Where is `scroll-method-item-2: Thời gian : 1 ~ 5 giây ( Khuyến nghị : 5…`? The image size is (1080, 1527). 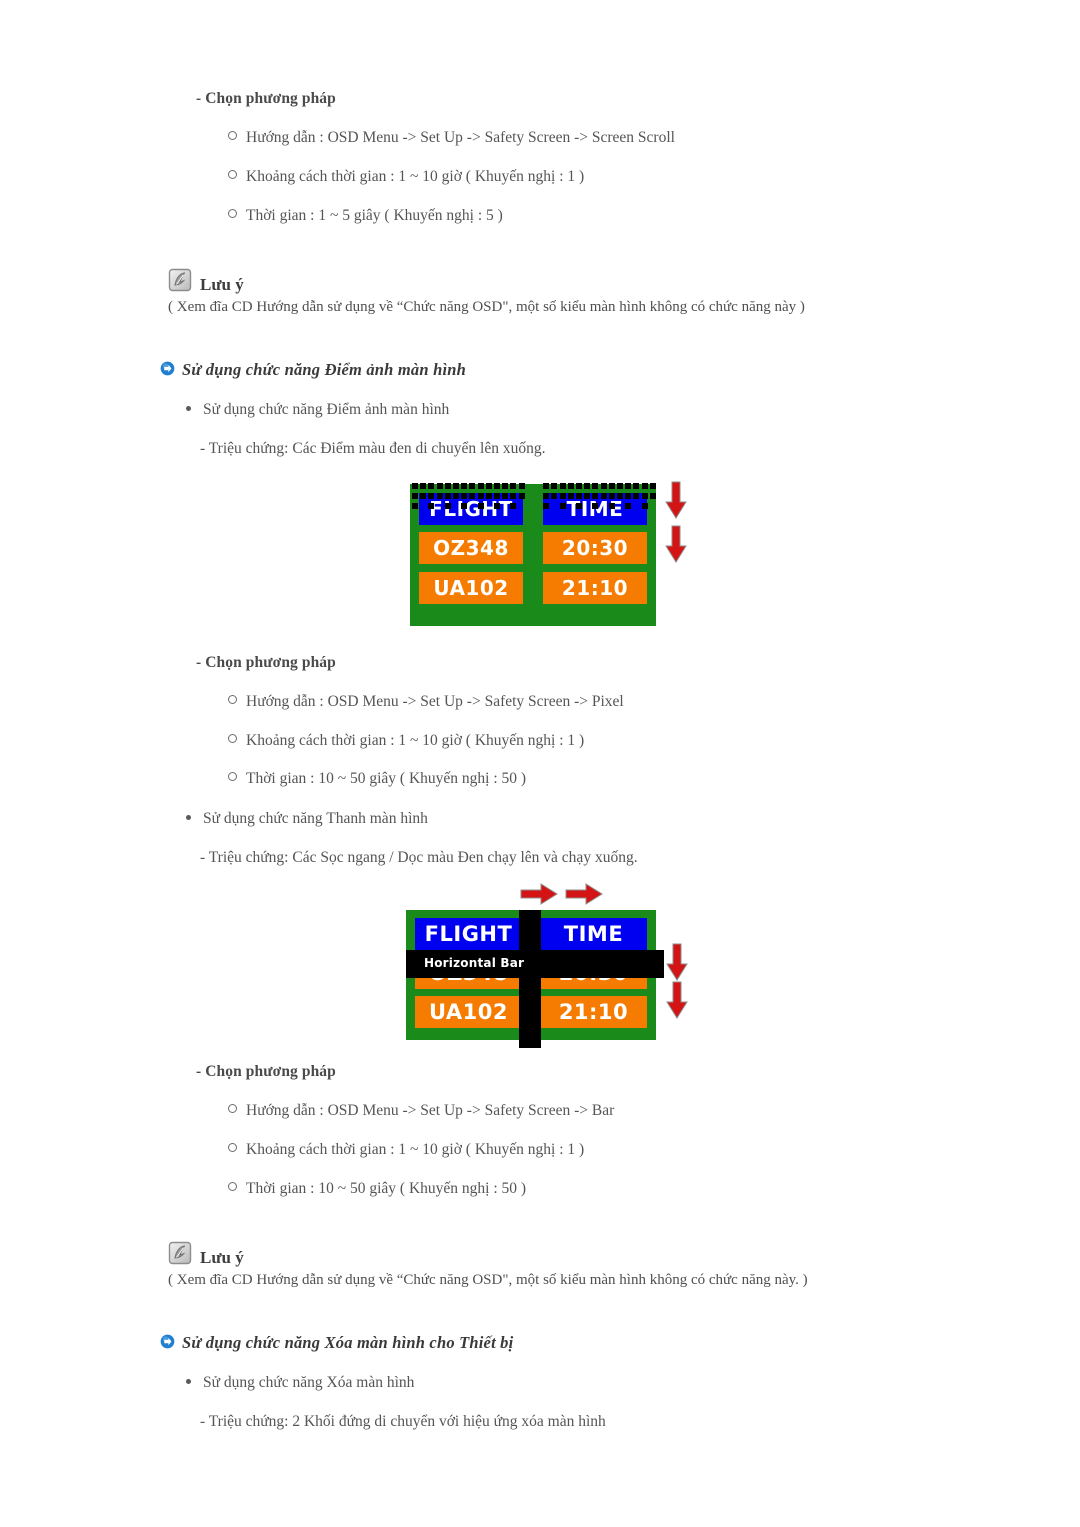 scroll-method-item-2: Thời gian : 1 ~ 5 giây ( Khuyến nghị : 5… is located at coordinates (365, 216).